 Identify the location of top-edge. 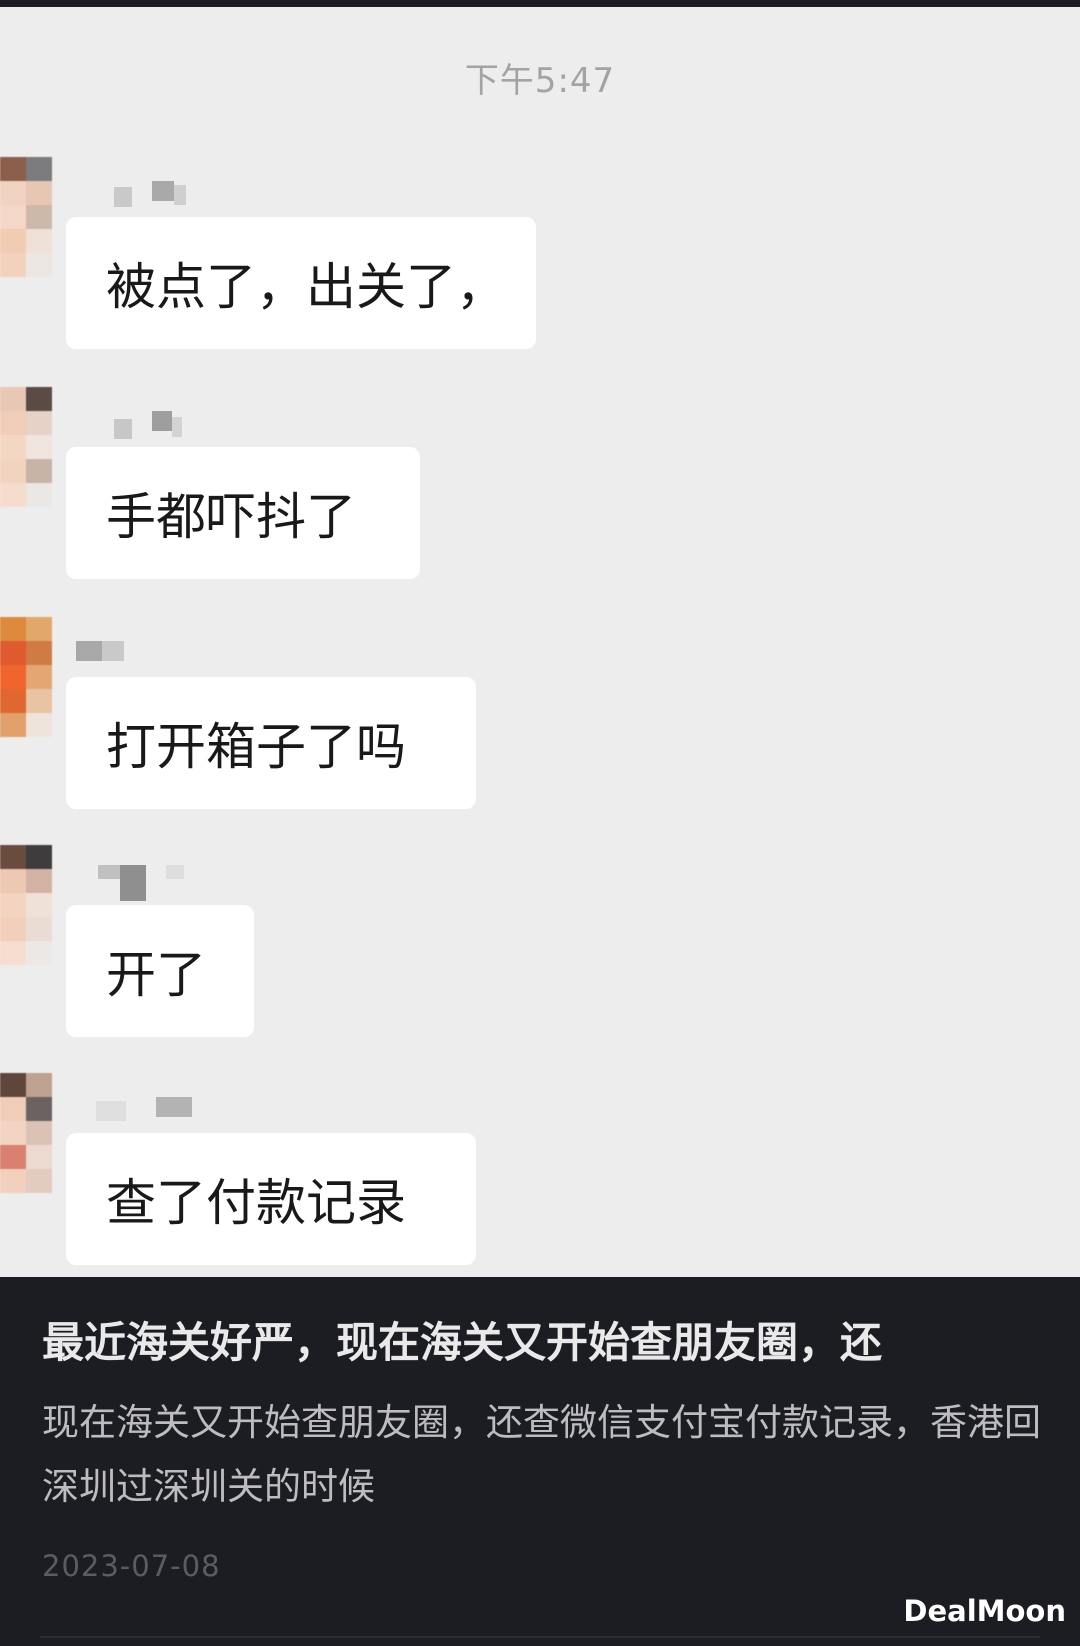
(540, 3).